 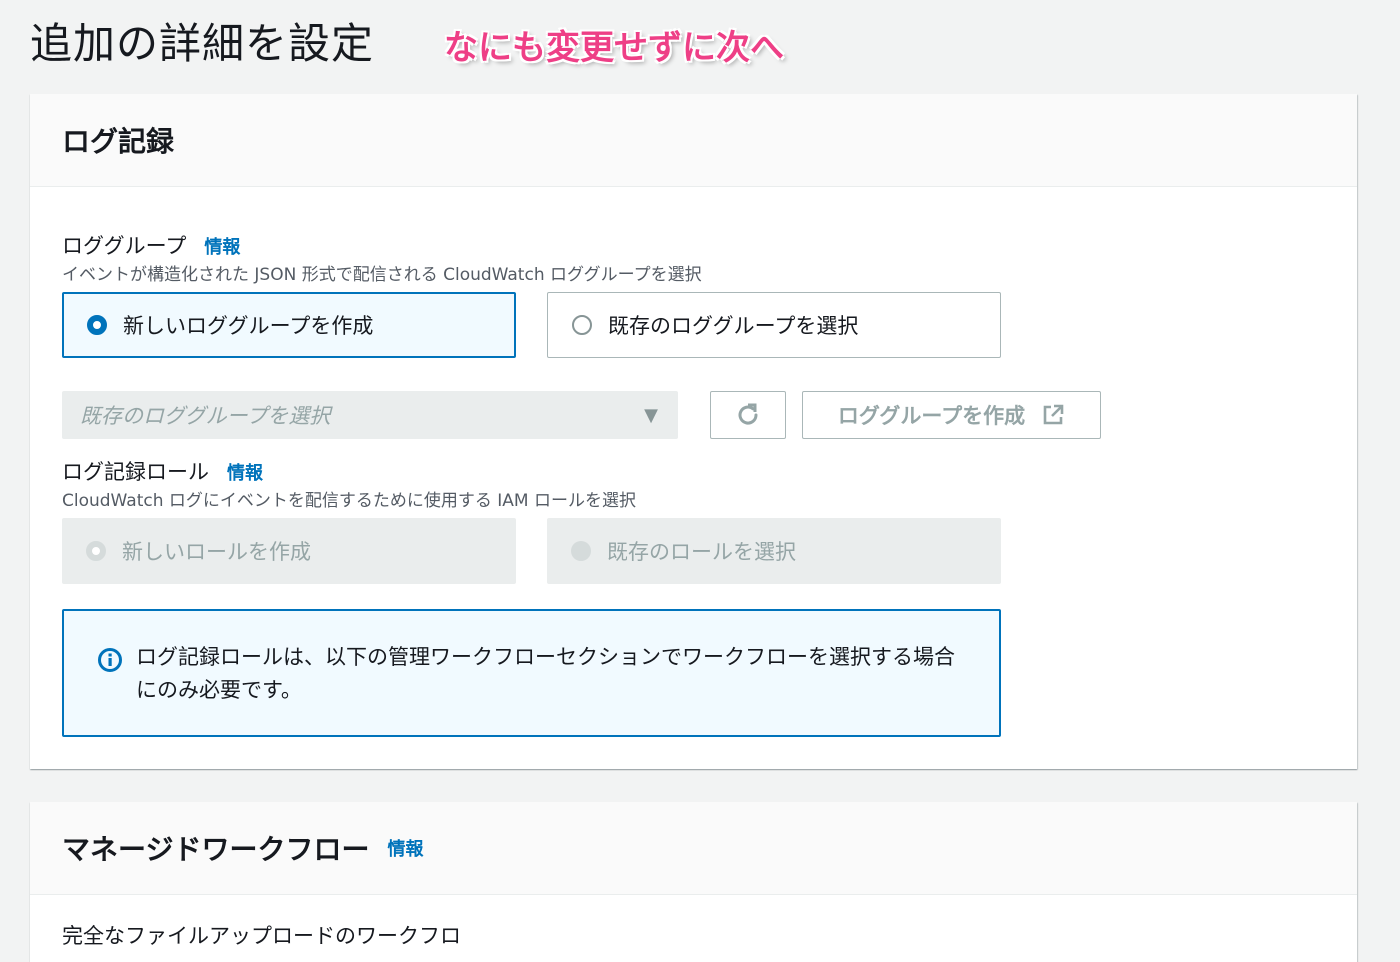 I want to click on log-group-info-link: 情報, so click(x=222, y=246).